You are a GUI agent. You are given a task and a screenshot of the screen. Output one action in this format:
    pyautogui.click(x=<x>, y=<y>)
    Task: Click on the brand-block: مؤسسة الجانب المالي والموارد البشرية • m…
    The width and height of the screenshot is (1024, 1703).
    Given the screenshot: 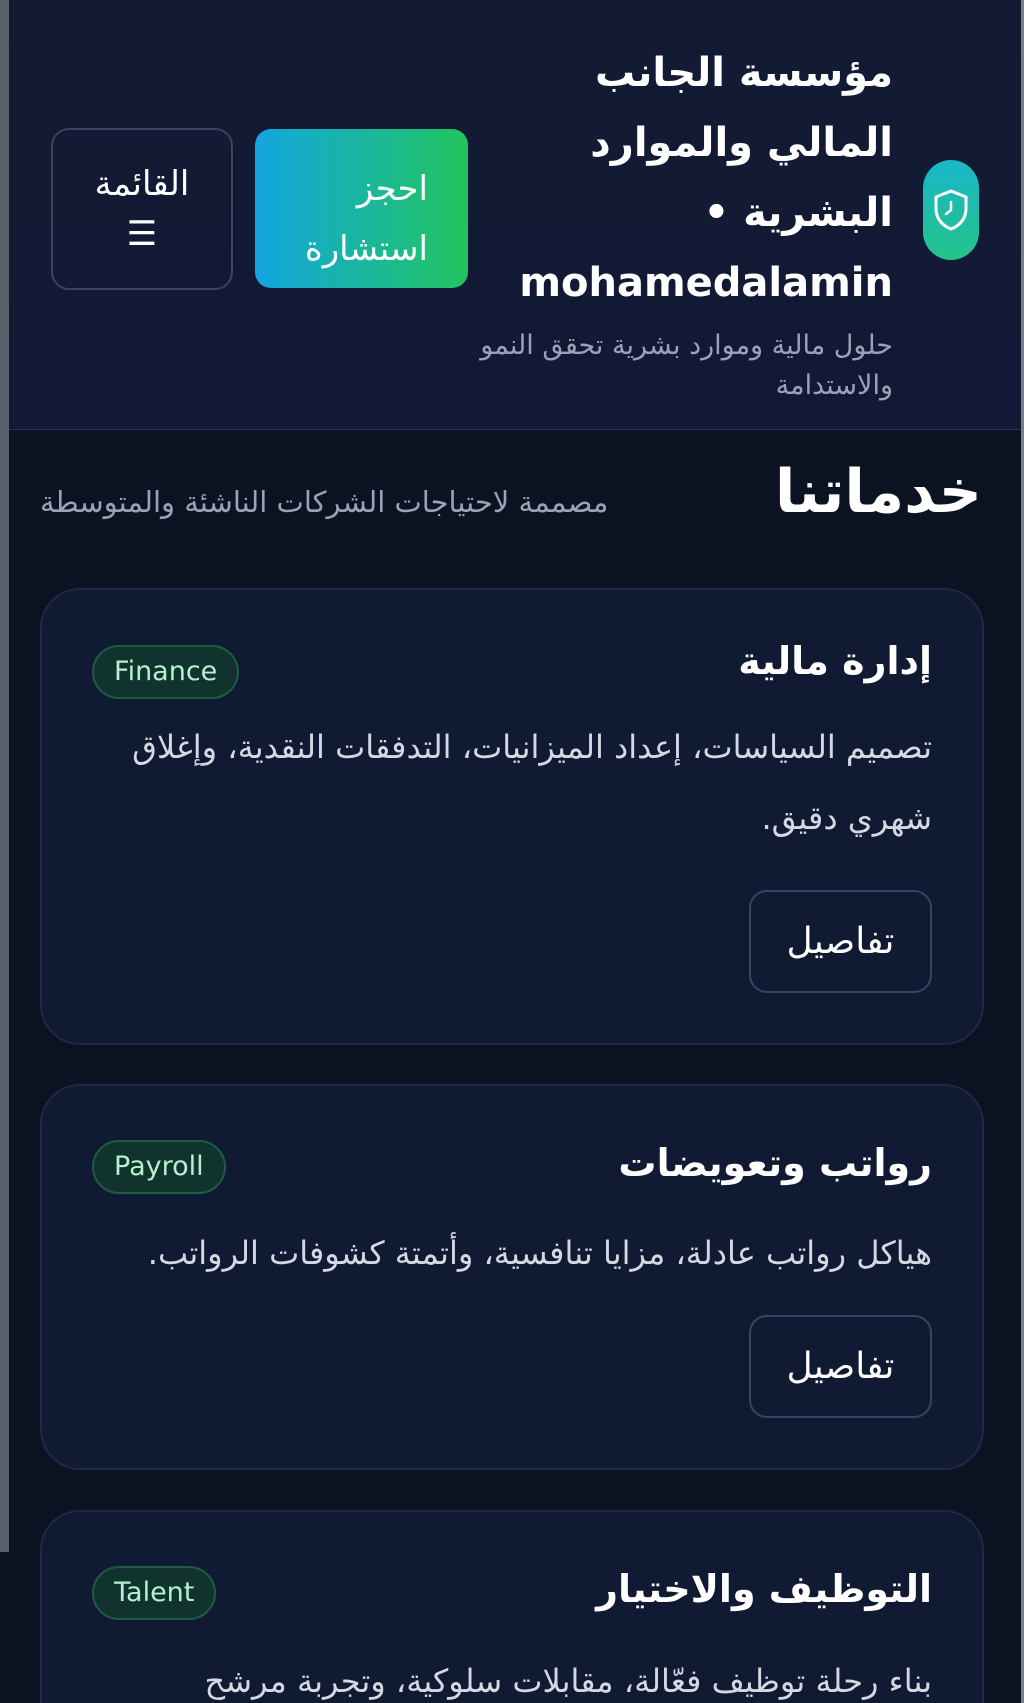 What is the action you would take?
    pyautogui.click(x=683, y=222)
    